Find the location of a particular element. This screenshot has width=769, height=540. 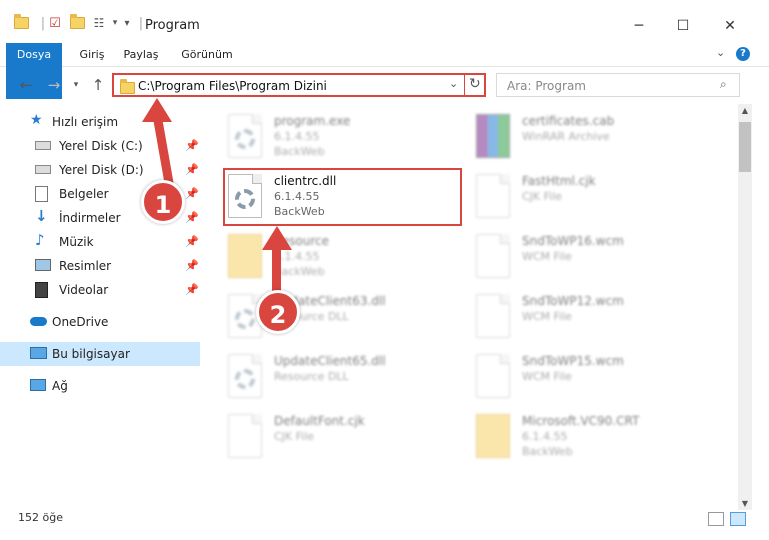

tab-share: Paylaş is located at coordinates (141, 55).